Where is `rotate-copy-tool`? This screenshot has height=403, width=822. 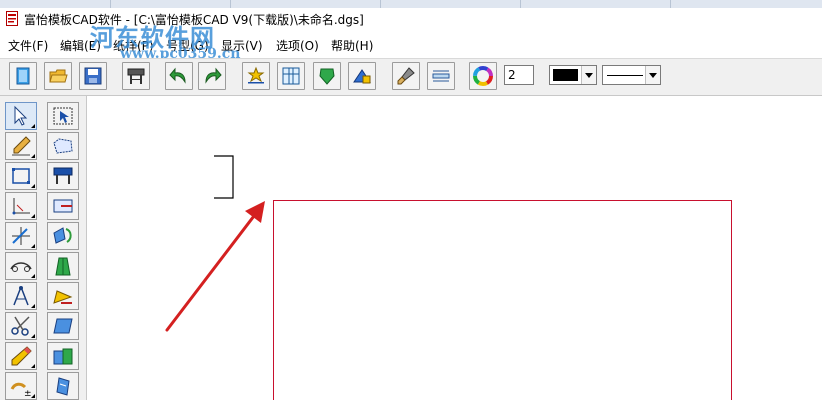
rotate-copy-tool is located at coordinates (63, 236).